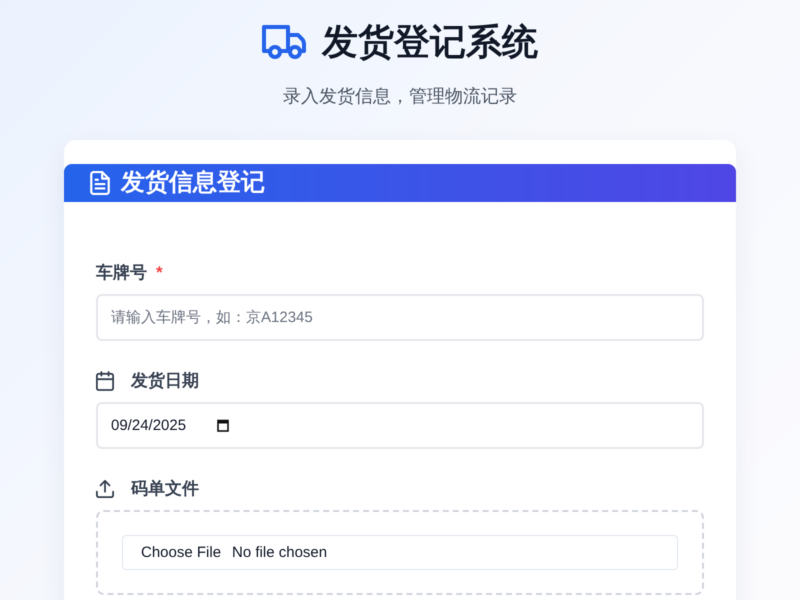 The width and height of the screenshot is (800, 600). What do you see at coordinates (165, 489) in the screenshot?
I see `field-label: 码单文件` at bounding box center [165, 489].